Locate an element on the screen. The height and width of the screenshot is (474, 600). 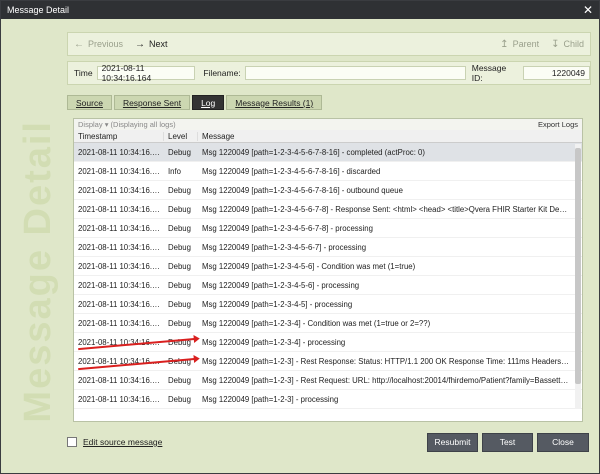
next-label: Next is located at coordinates (158, 44).